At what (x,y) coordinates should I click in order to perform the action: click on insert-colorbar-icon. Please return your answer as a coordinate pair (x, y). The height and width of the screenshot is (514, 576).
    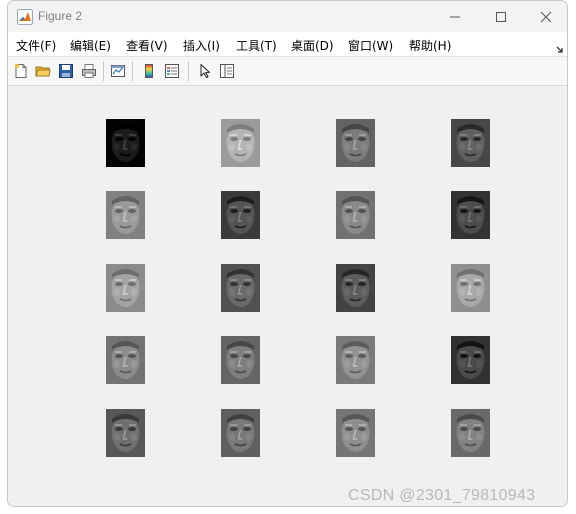
    Looking at the image, I should click on (149, 71).